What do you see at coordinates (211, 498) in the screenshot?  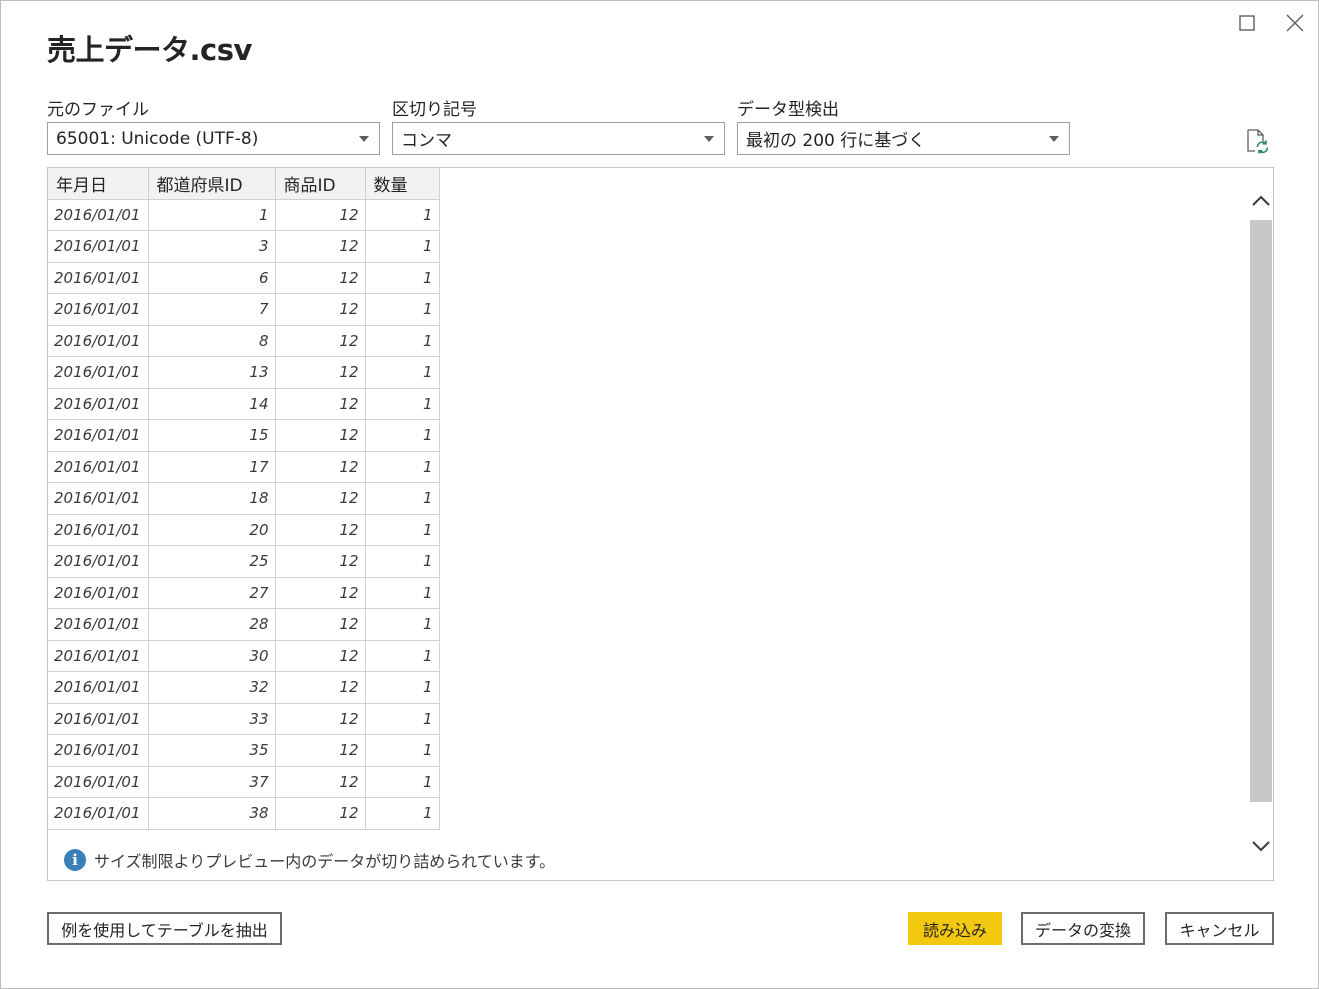 I see `table-cell: 18` at bounding box center [211, 498].